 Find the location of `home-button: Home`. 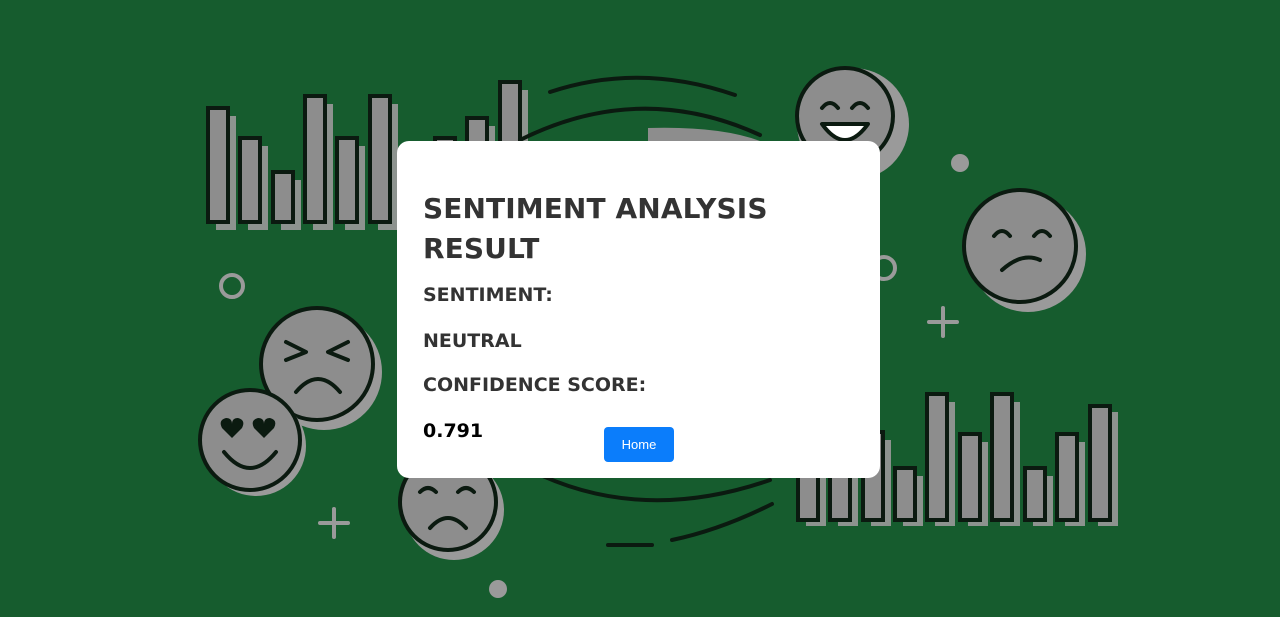

home-button: Home is located at coordinates (639, 444).